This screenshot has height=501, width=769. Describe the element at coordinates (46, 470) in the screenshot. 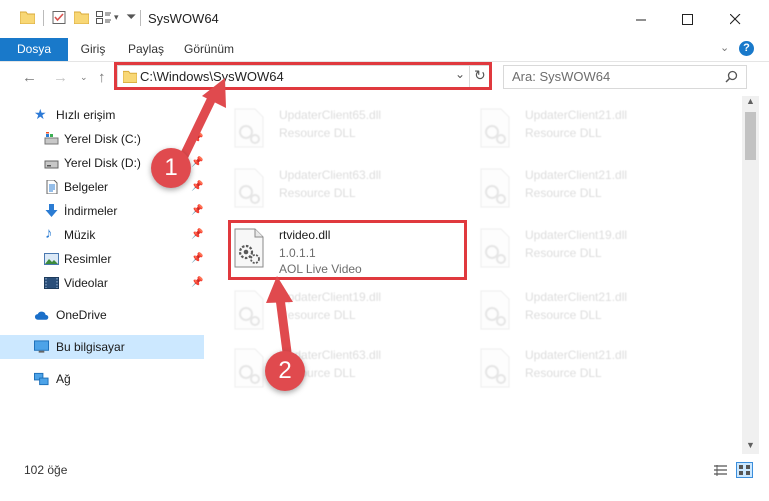

I see `item-count: 102 öğe` at that location.